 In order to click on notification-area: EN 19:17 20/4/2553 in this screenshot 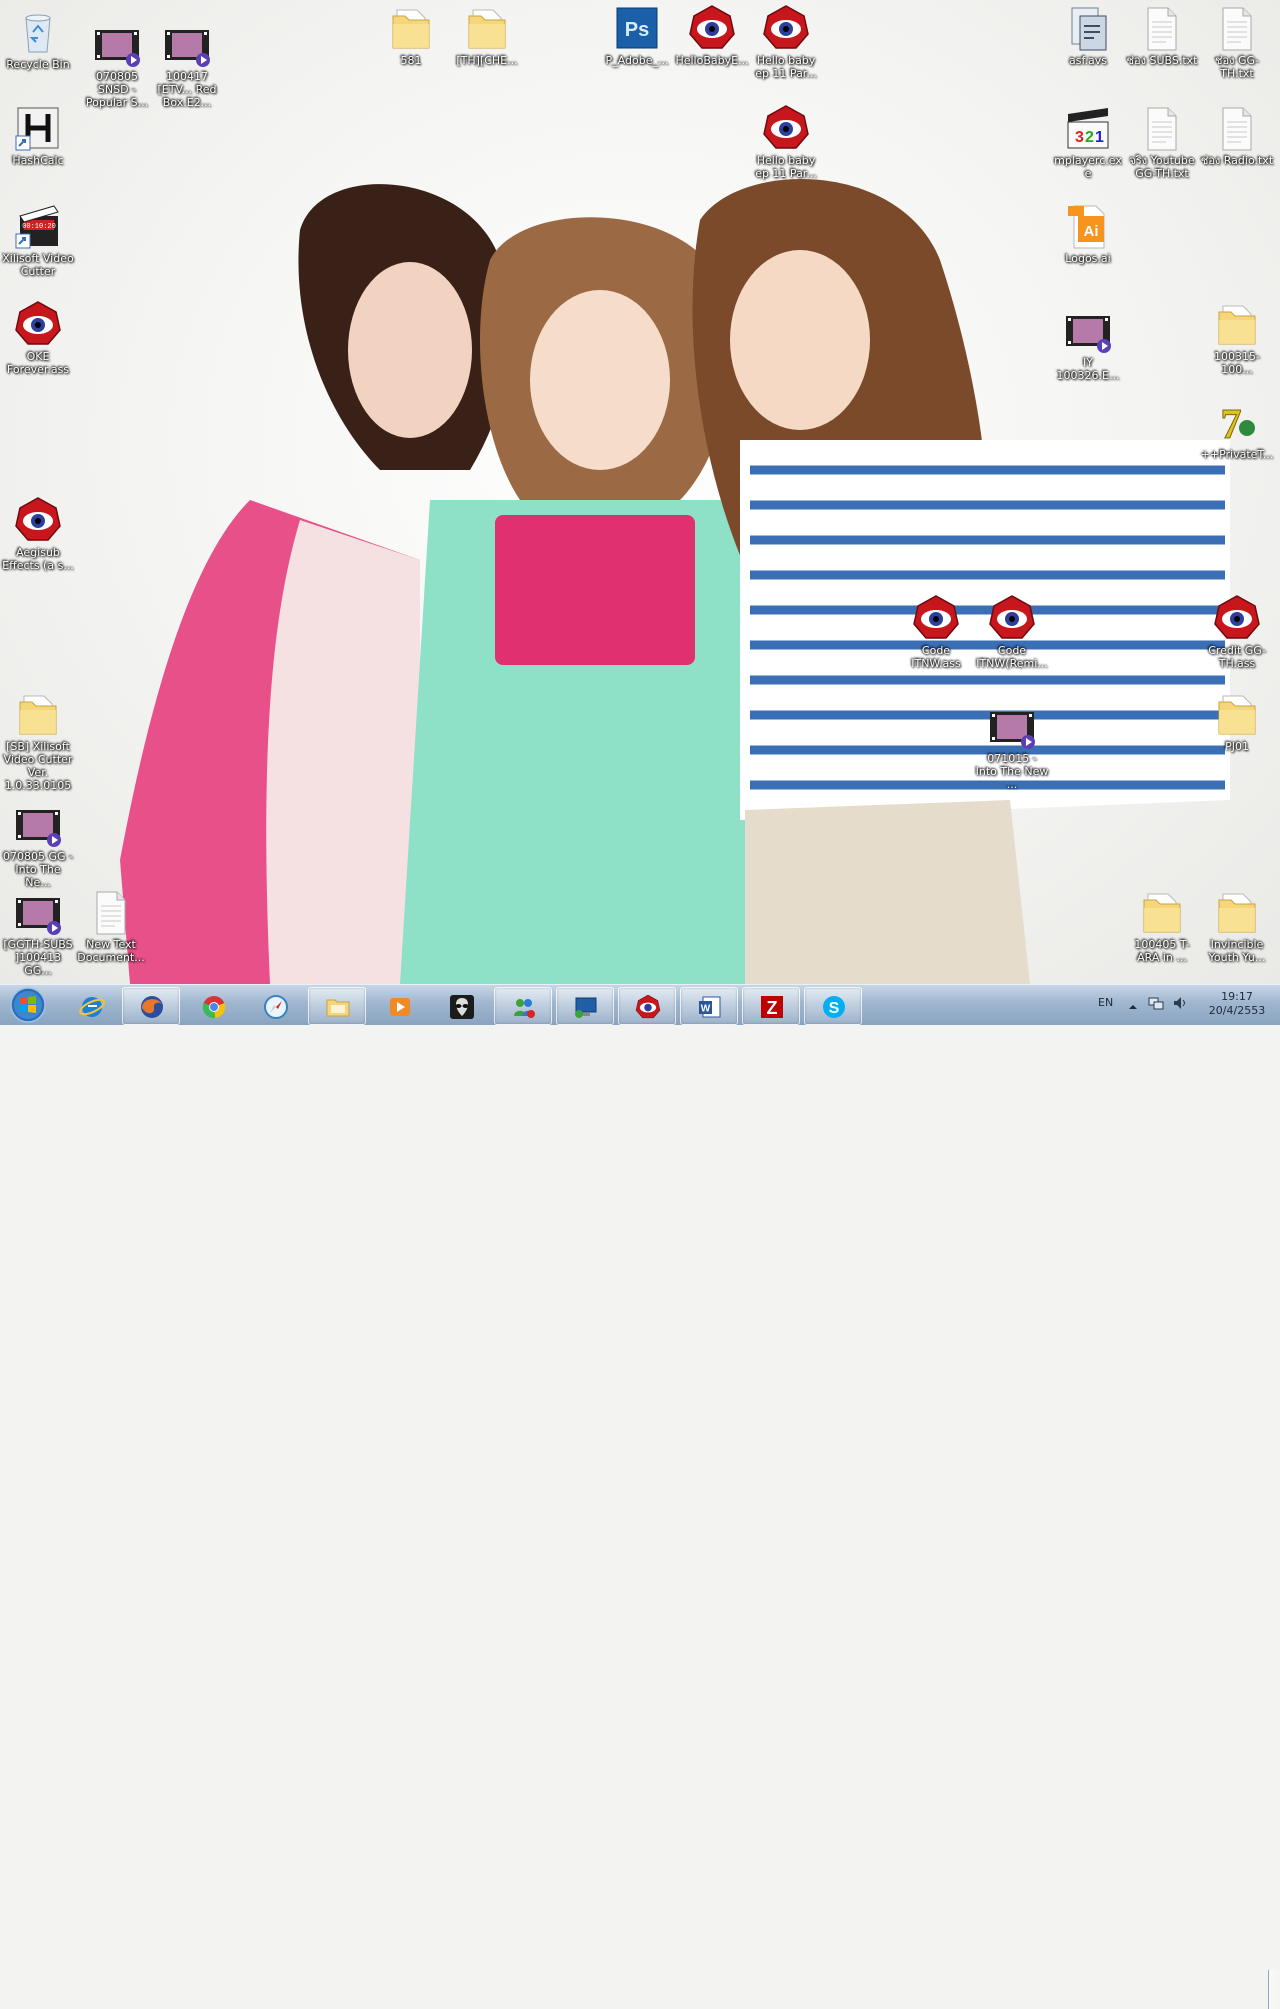, I will do `click(1185, 1005)`.